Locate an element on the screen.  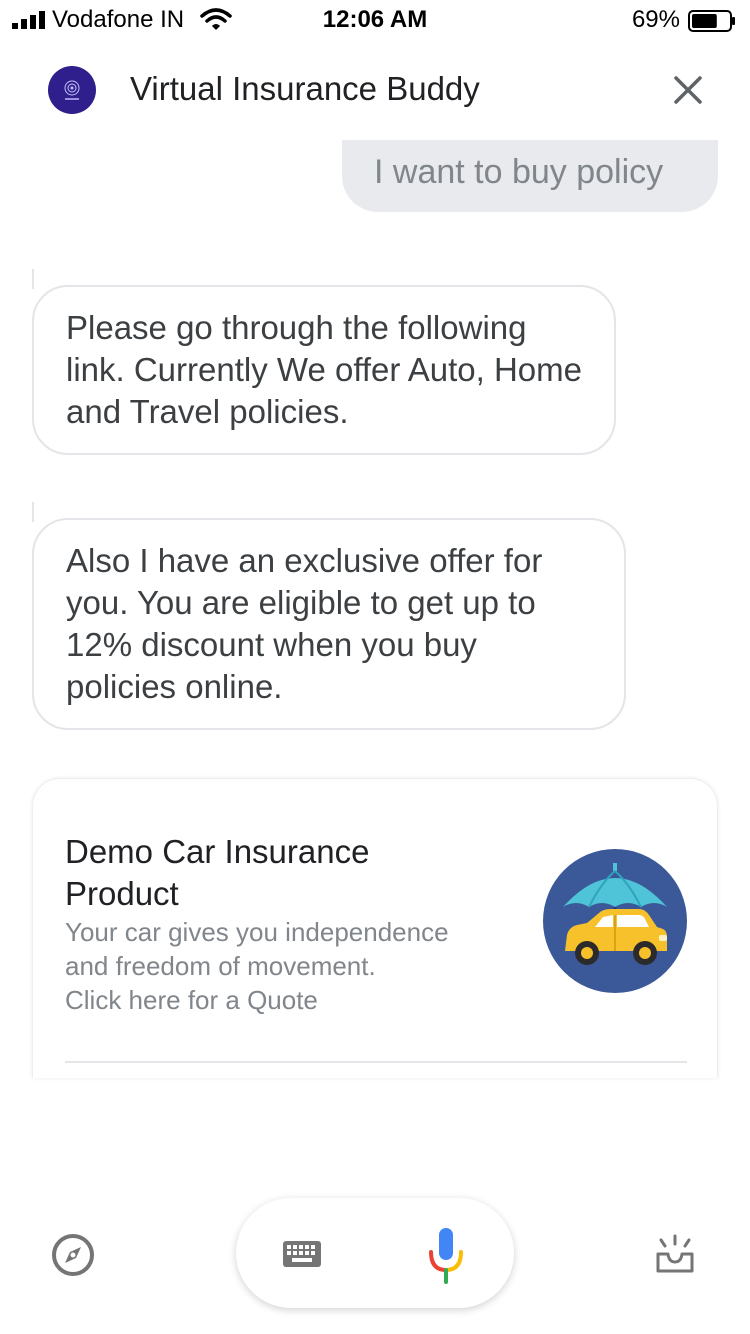
user-message: I want to buy policy is located at coordinates (530, 176).